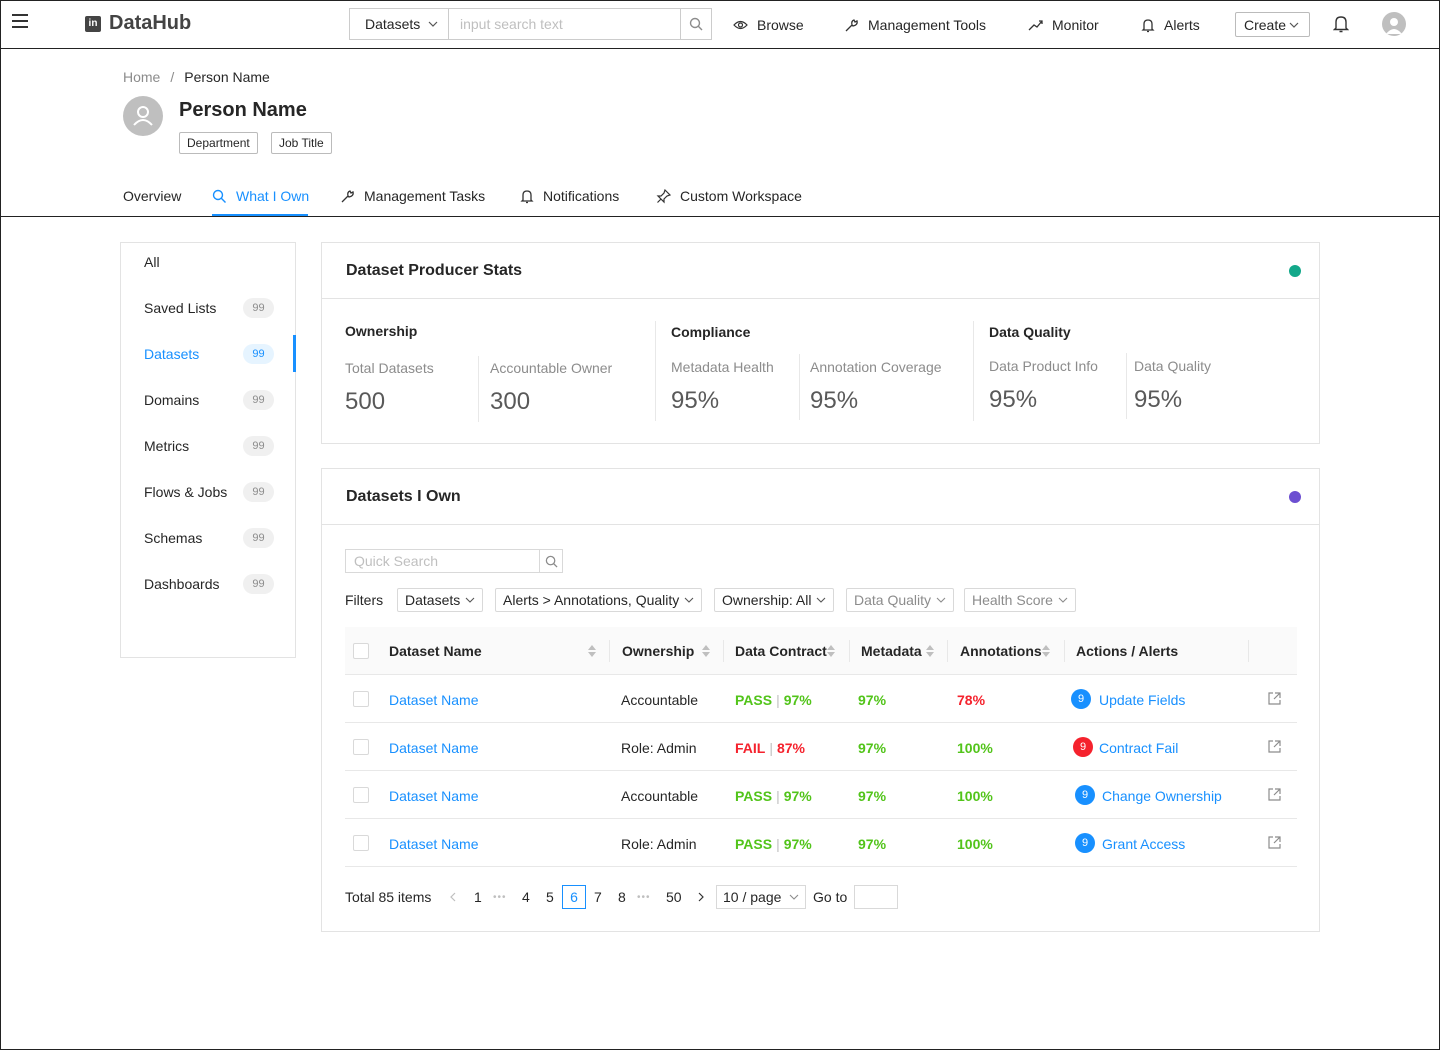  Describe the element at coordinates (674, 897) in the screenshot. I see `page-50: 50` at that location.